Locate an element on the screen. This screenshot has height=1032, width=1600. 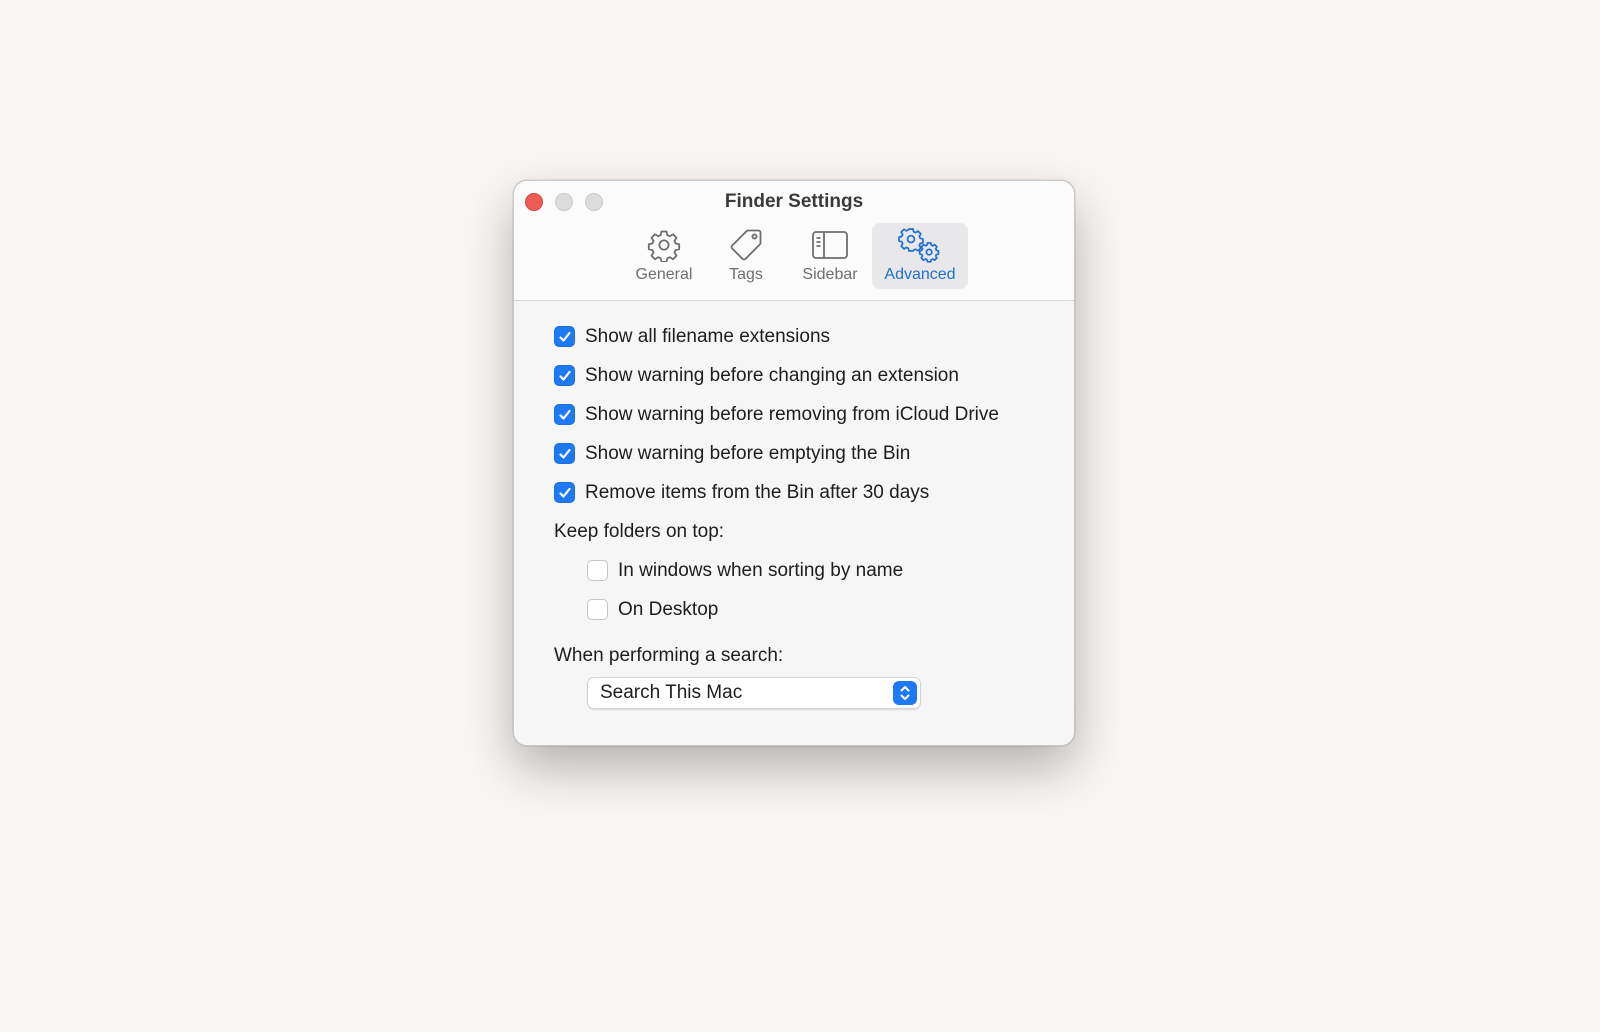
option-show-extensions: Show all filename extensions is located at coordinates (804, 336).